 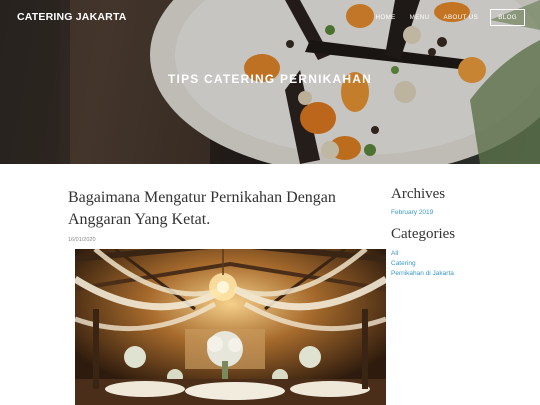 What do you see at coordinates (460, 17) in the screenshot?
I see `nav-about-us: ABOUT US` at bounding box center [460, 17].